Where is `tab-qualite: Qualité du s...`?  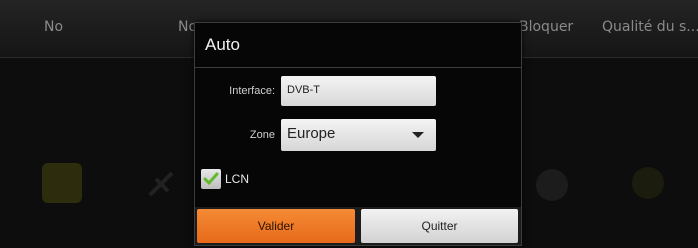
tab-qualite: Qualité du s... is located at coordinates (650, 27).